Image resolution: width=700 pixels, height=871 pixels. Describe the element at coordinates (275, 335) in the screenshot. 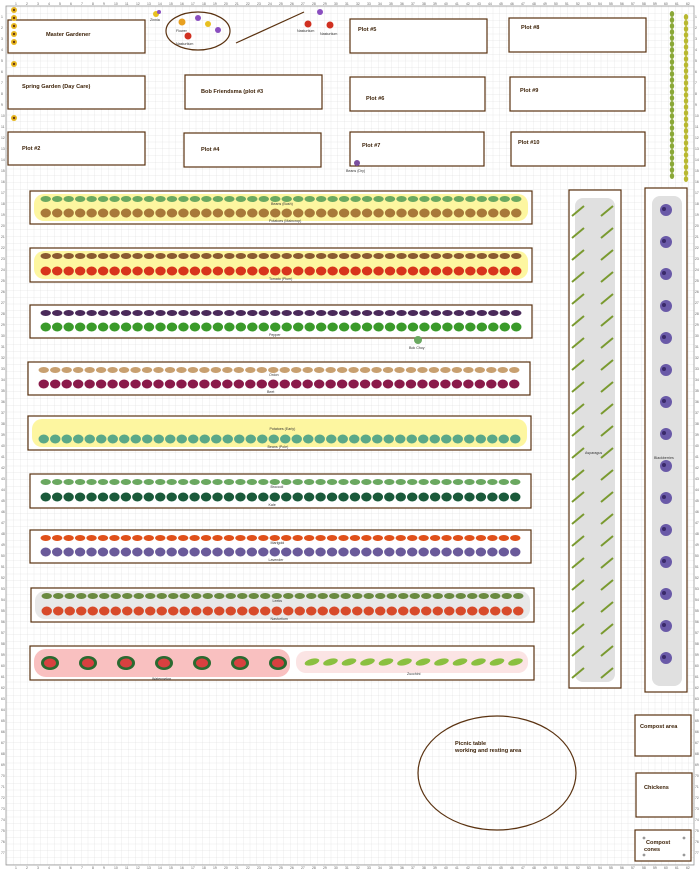

I see `bed-bottom-label: Pepper` at that location.